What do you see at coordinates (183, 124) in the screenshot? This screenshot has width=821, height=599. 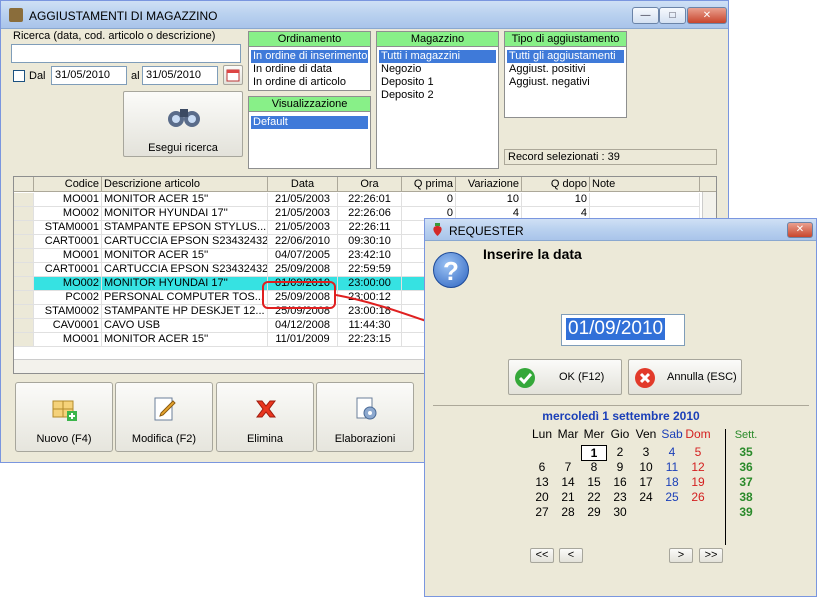 I see `search-button: Esegui ricerca` at bounding box center [183, 124].